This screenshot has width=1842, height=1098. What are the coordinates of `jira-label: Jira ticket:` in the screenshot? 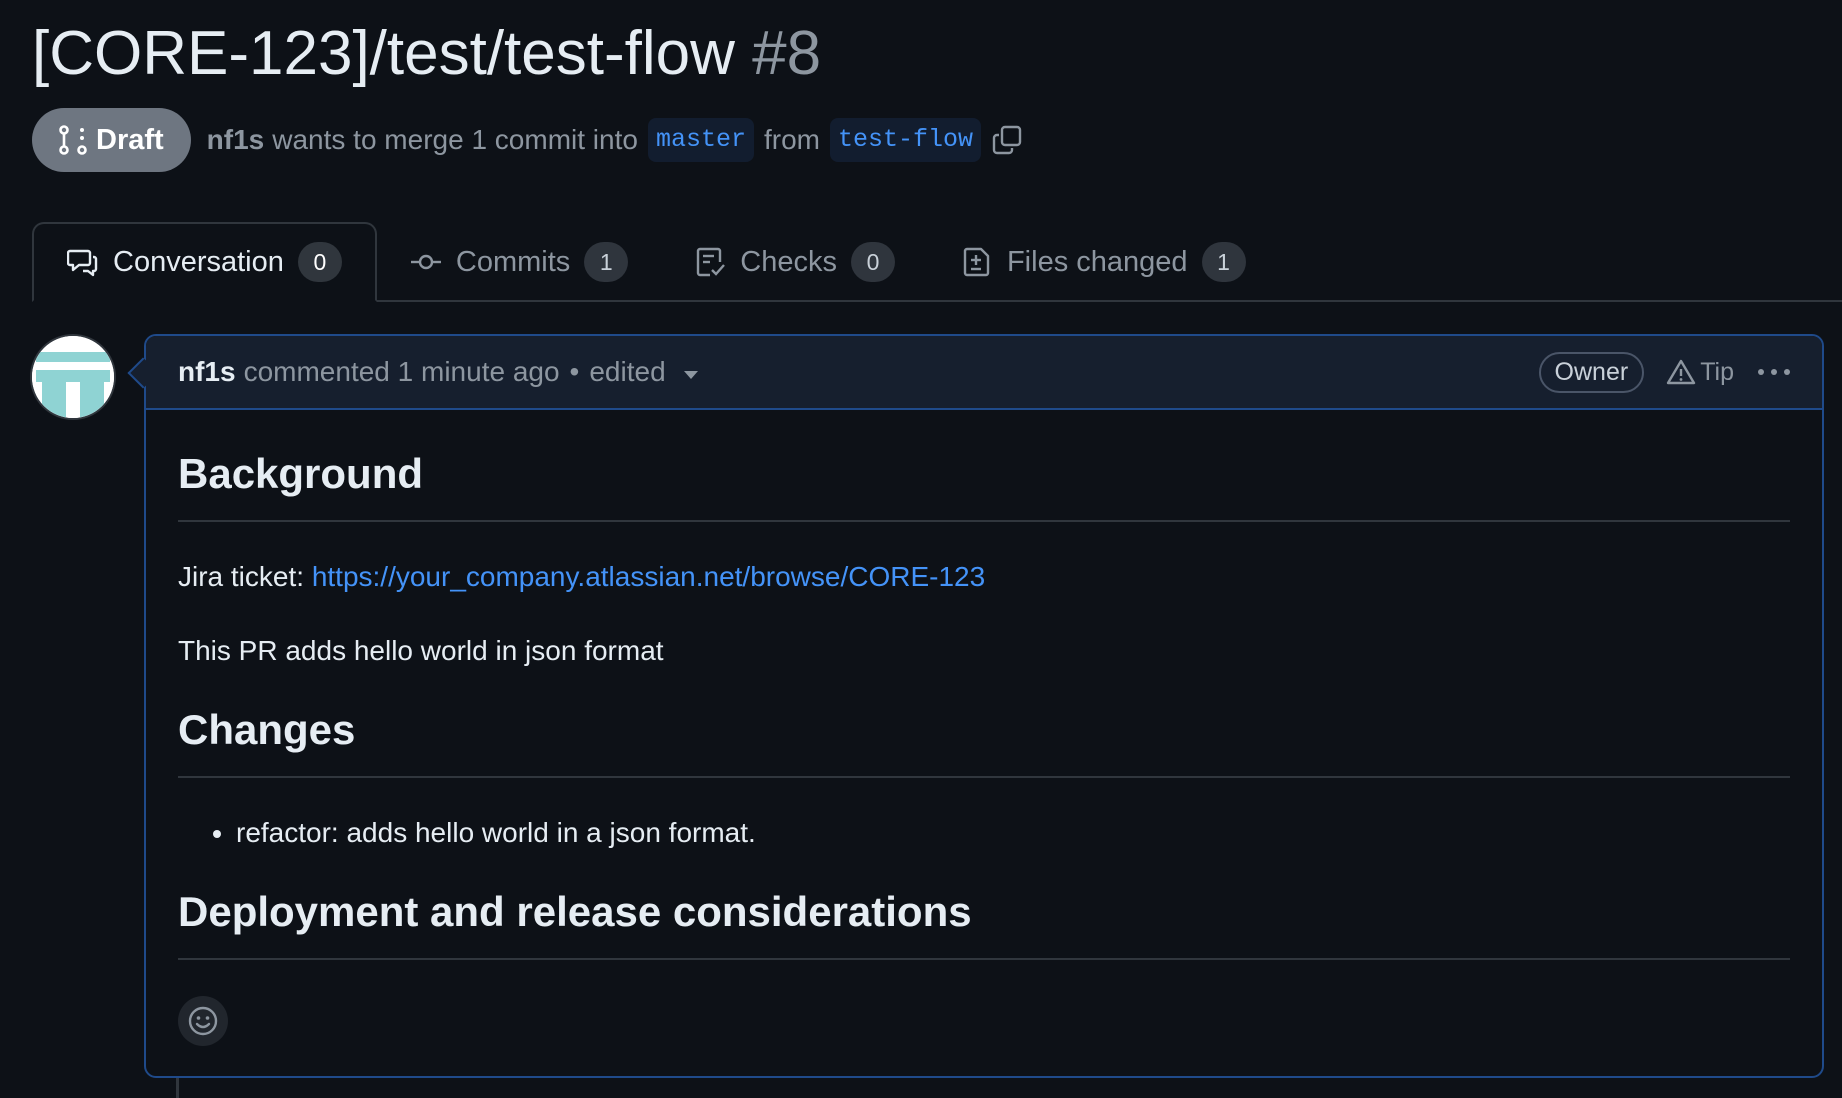 It's located at (241, 576).